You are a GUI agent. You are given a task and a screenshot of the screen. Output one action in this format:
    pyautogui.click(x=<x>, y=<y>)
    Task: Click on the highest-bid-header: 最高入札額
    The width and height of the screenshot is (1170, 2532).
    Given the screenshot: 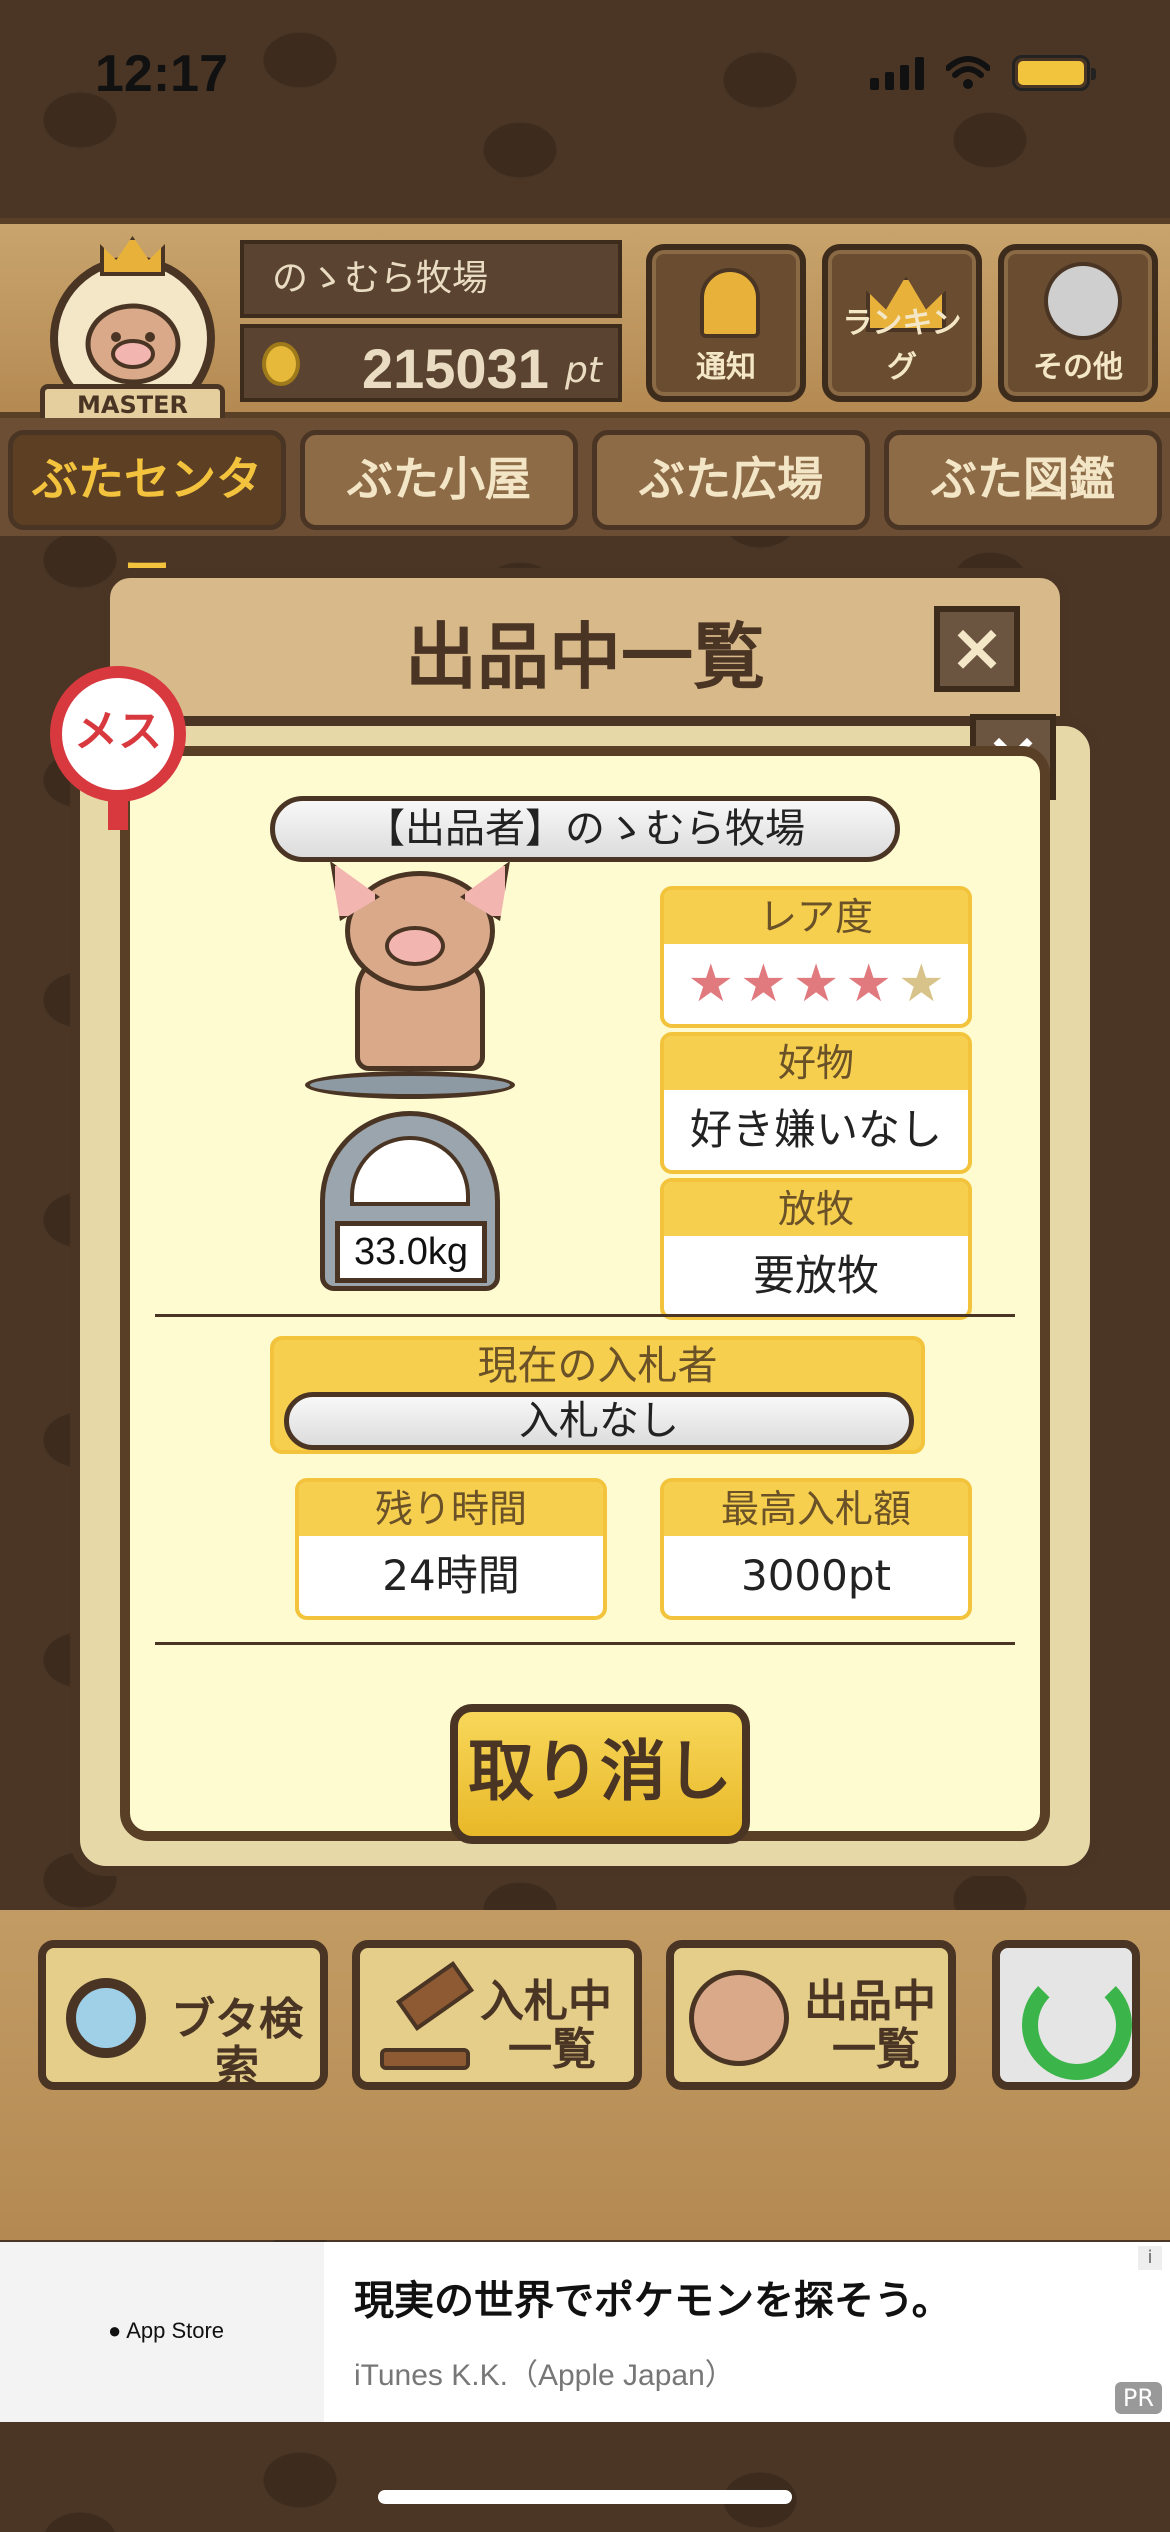 What is the action you would take?
    pyautogui.click(x=816, y=1509)
    